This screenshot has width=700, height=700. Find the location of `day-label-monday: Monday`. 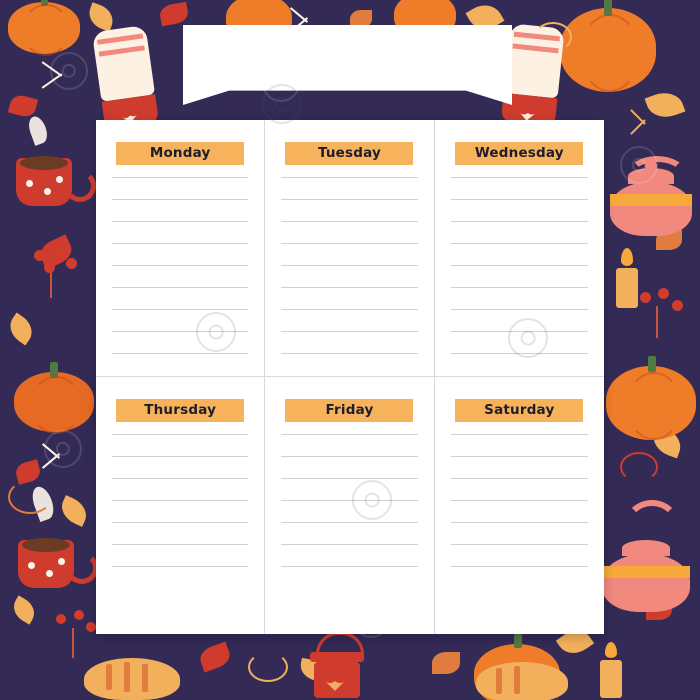

day-label-monday: Monday is located at coordinates (180, 153).